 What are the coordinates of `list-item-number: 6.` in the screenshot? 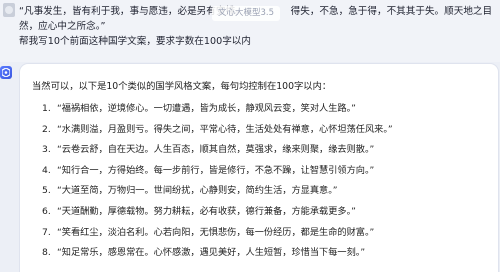 It's located at (46, 211).